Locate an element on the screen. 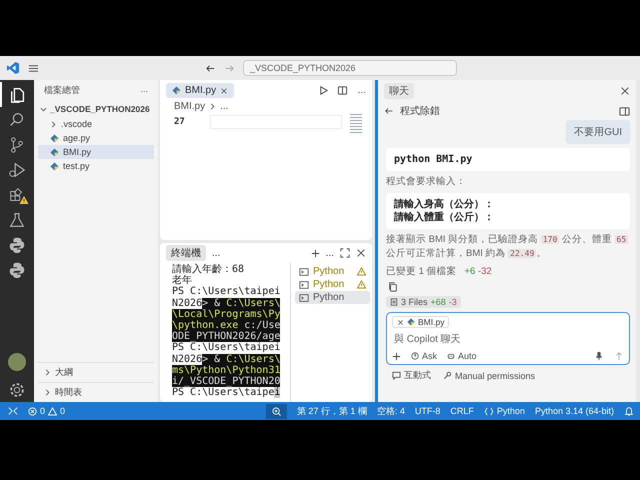 This screenshot has width=640, height=480. user-message: 不要用GUI is located at coordinates (598, 132).